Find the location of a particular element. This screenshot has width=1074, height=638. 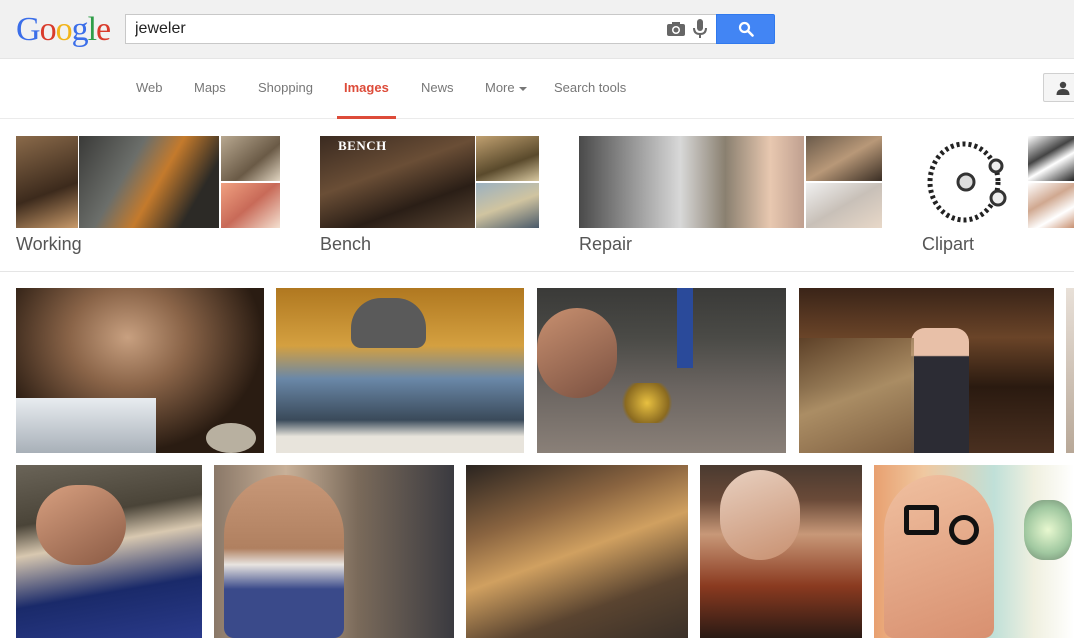

category-label: Working is located at coordinates (49, 244).